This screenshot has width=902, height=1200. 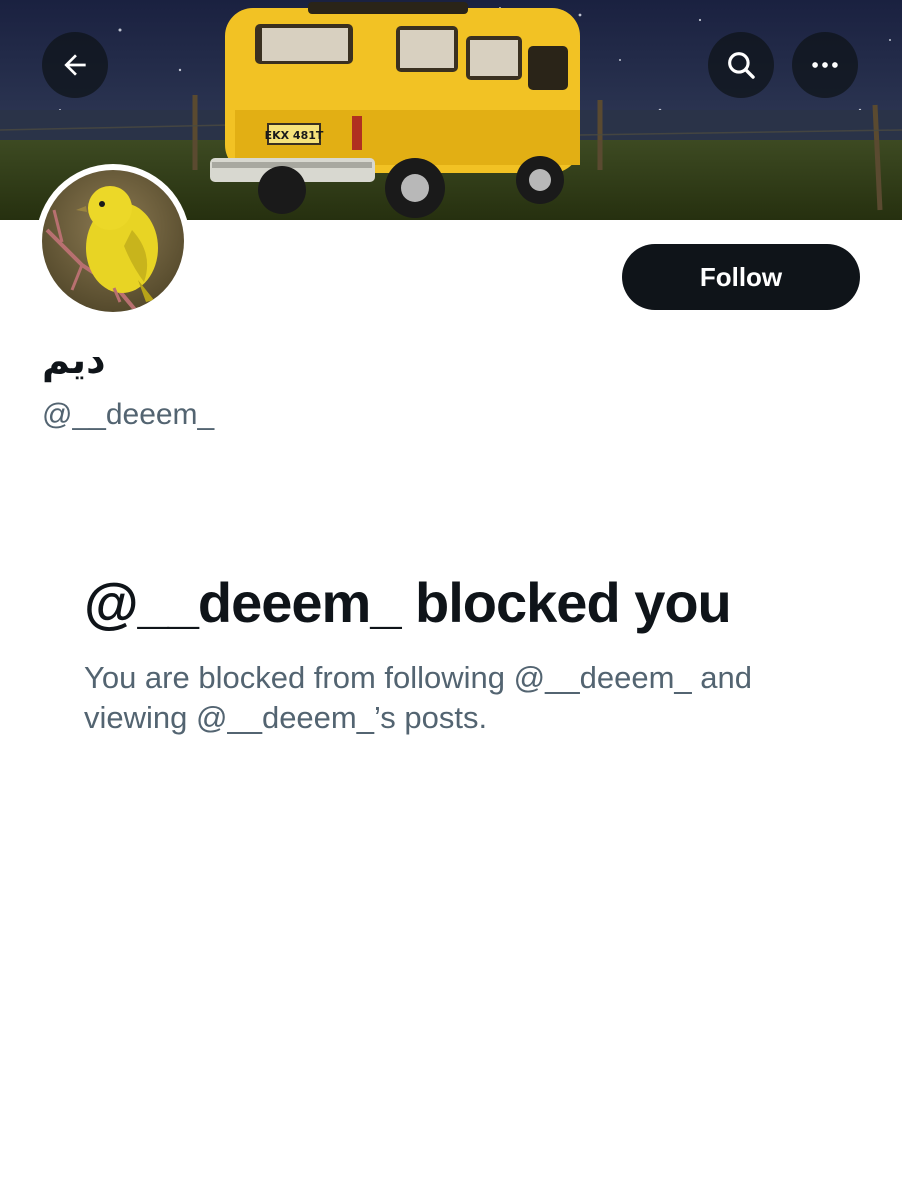 I want to click on profile-handle: @__deeem_, so click(x=128, y=414).